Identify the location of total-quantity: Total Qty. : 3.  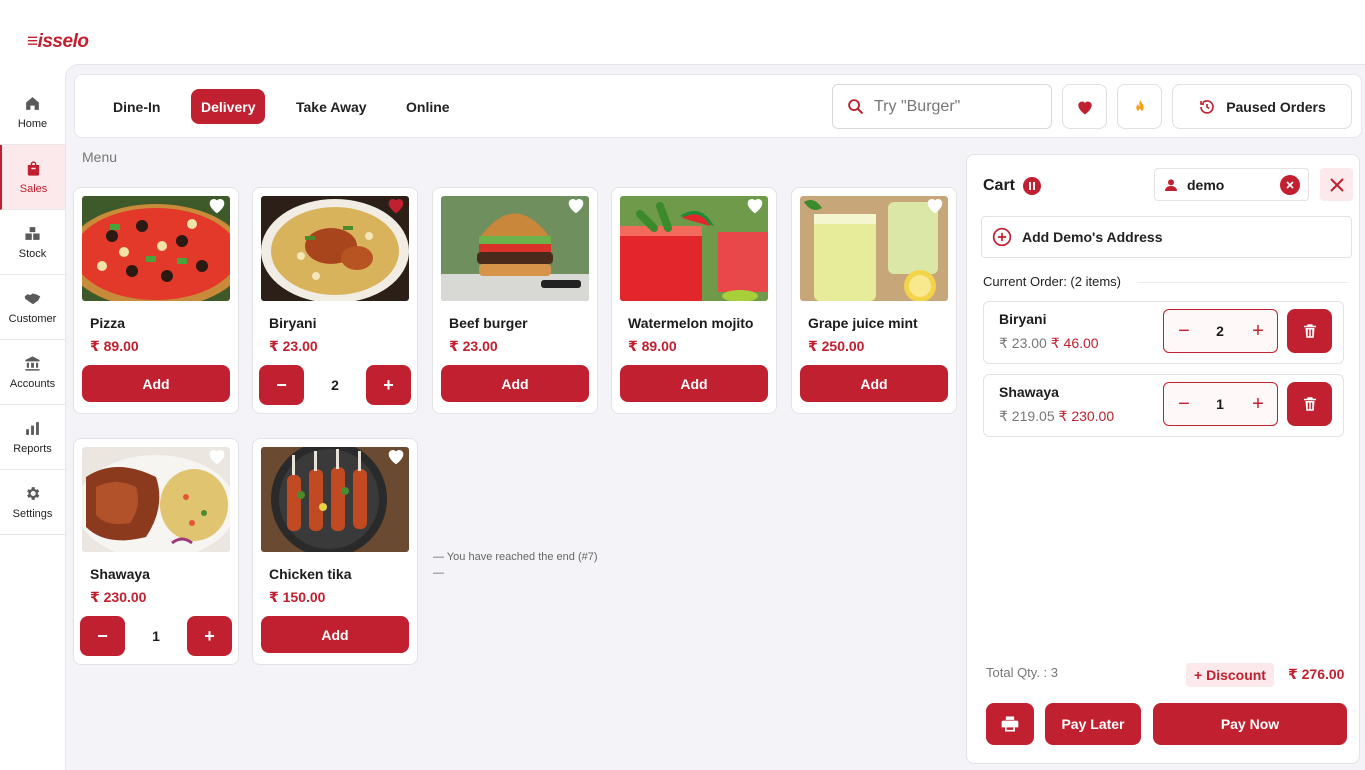
(1022, 672).